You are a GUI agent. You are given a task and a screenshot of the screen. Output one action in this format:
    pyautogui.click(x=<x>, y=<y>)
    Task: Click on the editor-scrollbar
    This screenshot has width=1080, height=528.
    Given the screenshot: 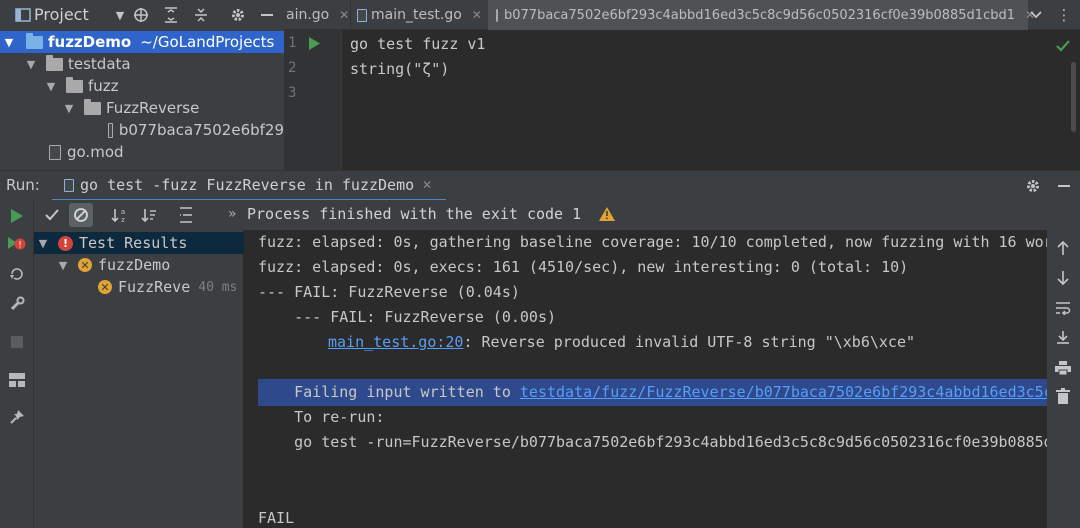 What is the action you would take?
    pyautogui.click(x=1073, y=97)
    